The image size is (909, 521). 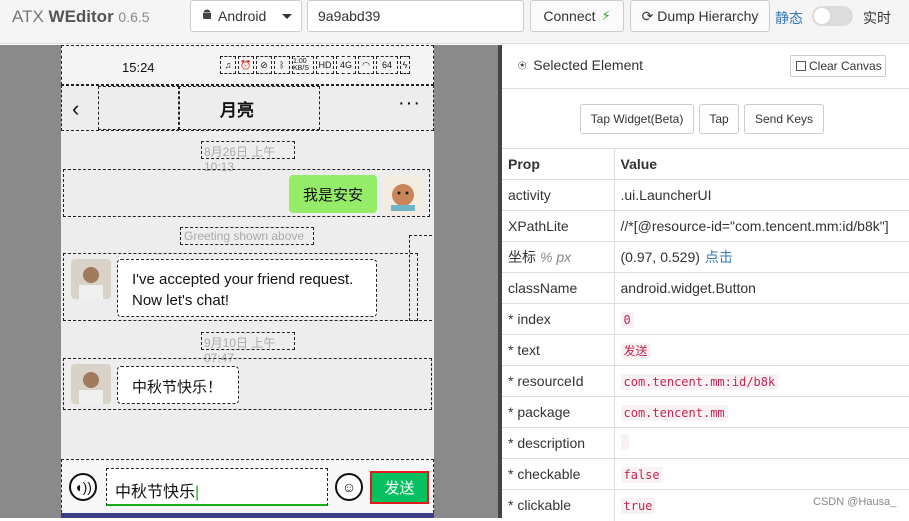 I want to click on mode-live-label: 实时, so click(x=877, y=18).